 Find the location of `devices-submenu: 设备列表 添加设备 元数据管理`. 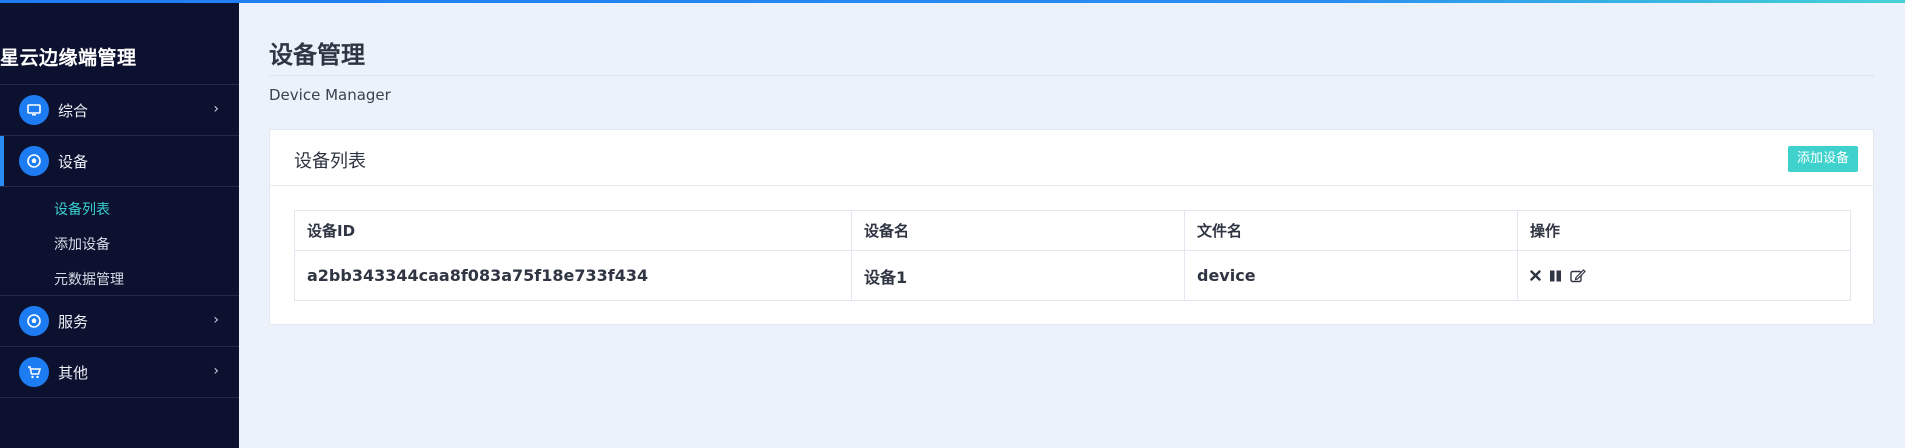

devices-submenu: 设备列表 添加设备 元数据管理 is located at coordinates (119, 241).